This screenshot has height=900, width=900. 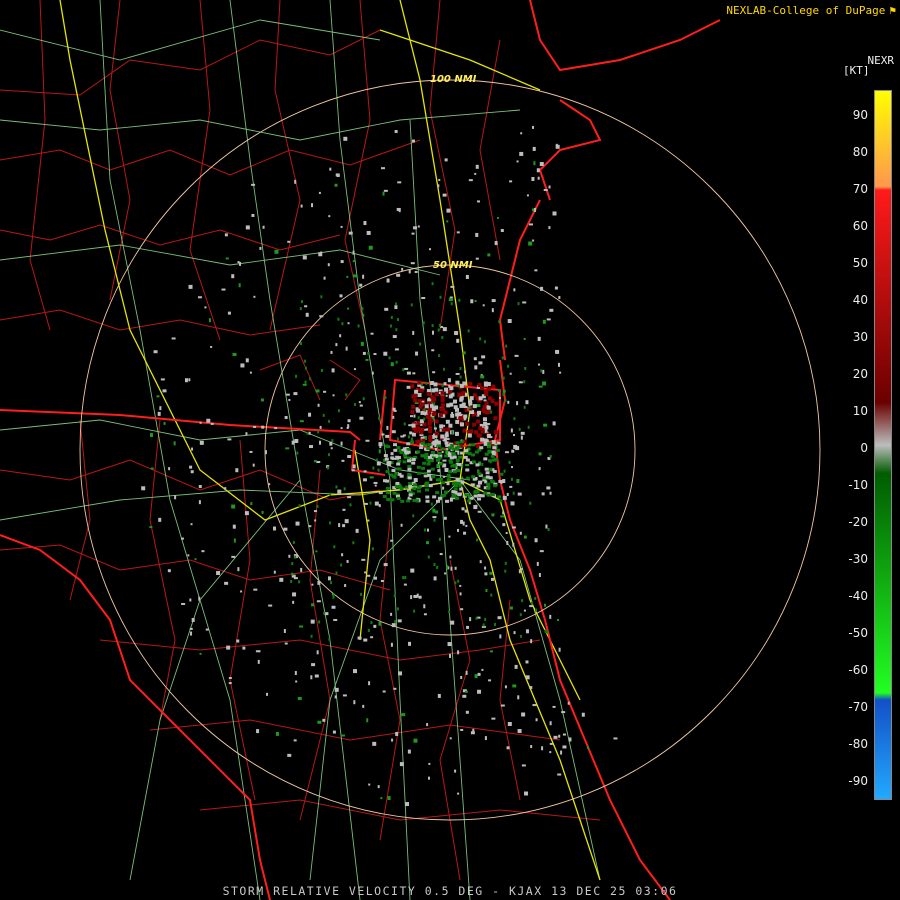 What do you see at coordinates (858, 670) in the screenshot?
I see `legend-tick: -60` at bounding box center [858, 670].